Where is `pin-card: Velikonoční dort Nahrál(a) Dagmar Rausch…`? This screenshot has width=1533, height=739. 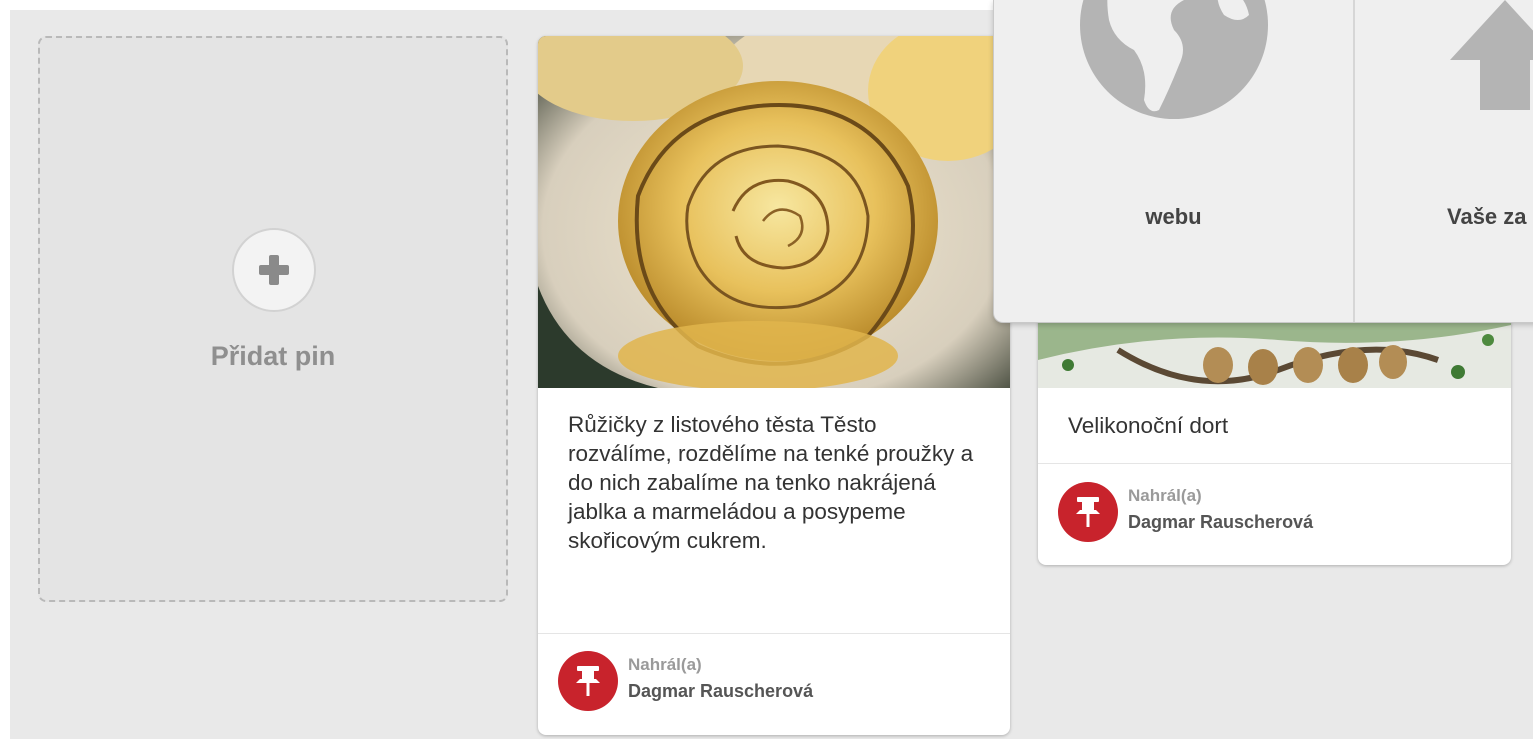 pin-card: Velikonoční dort Nahrál(a) Dagmar Rausch… is located at coordinates (1274, 437).